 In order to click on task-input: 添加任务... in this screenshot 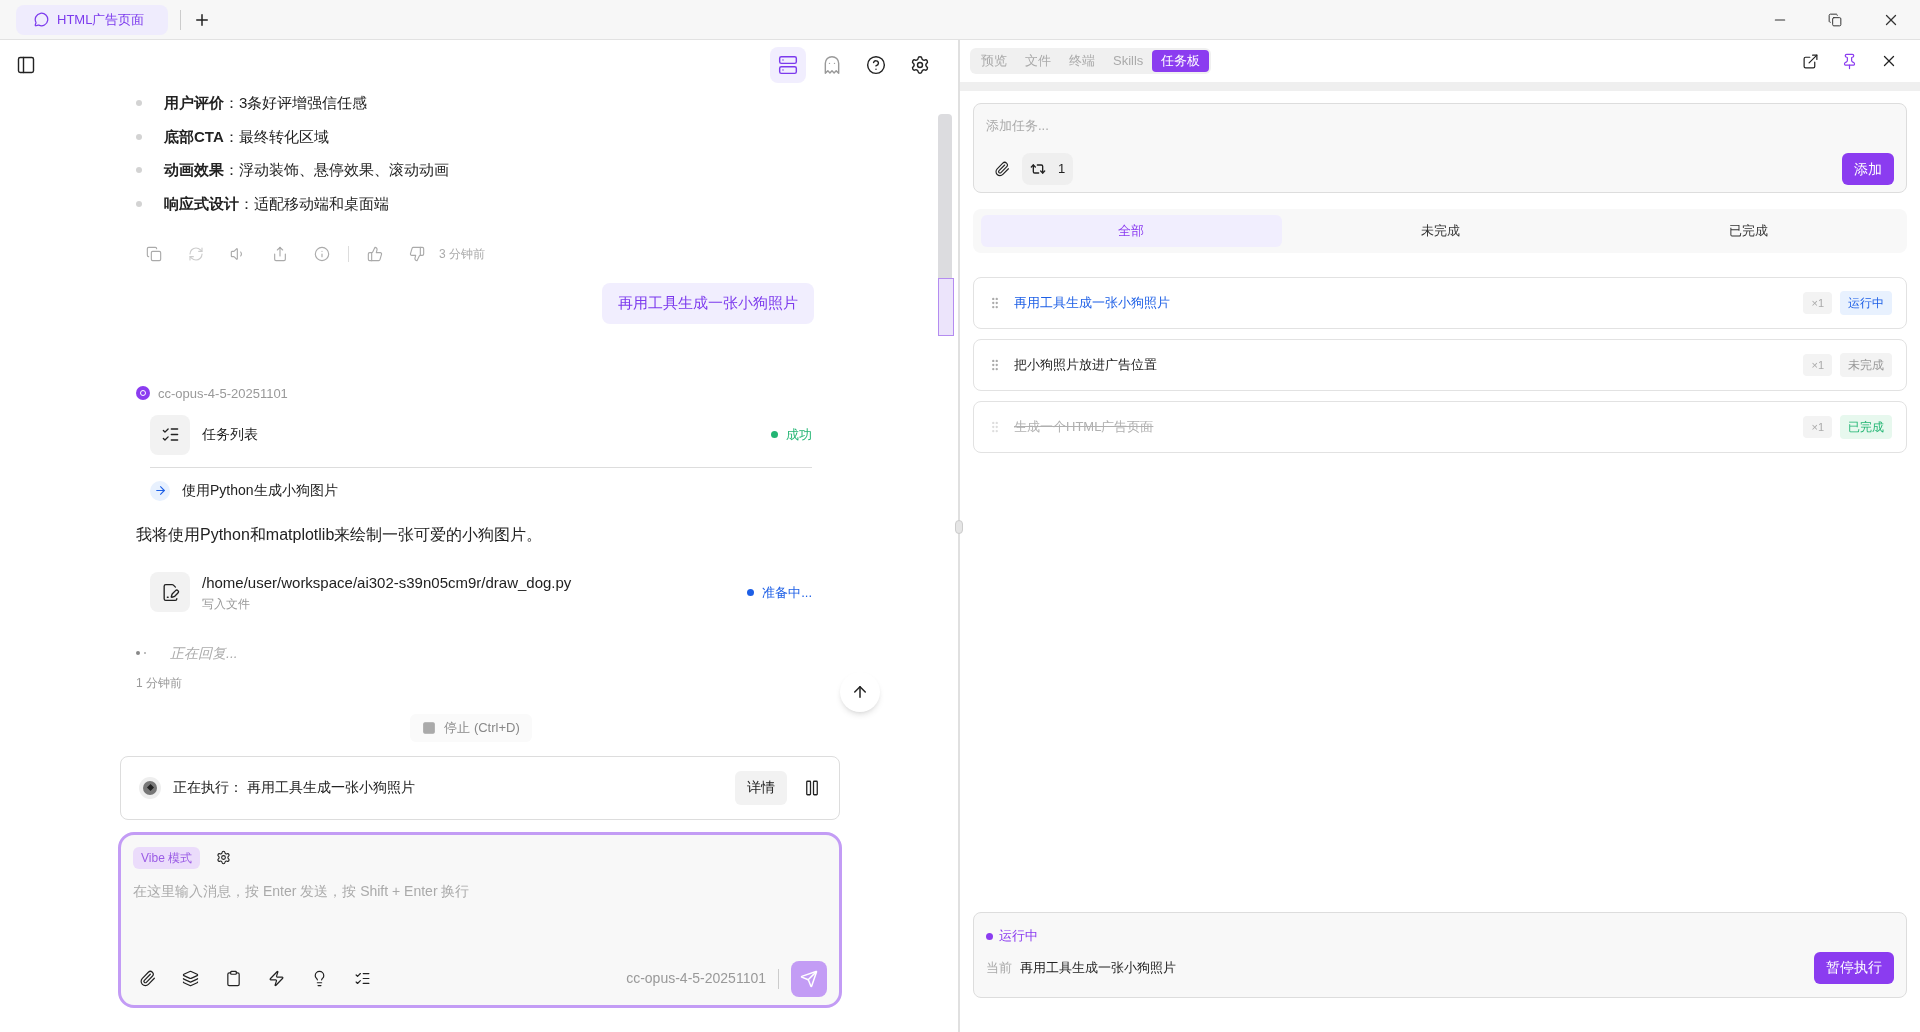, I will do `click(1440, 126)`.